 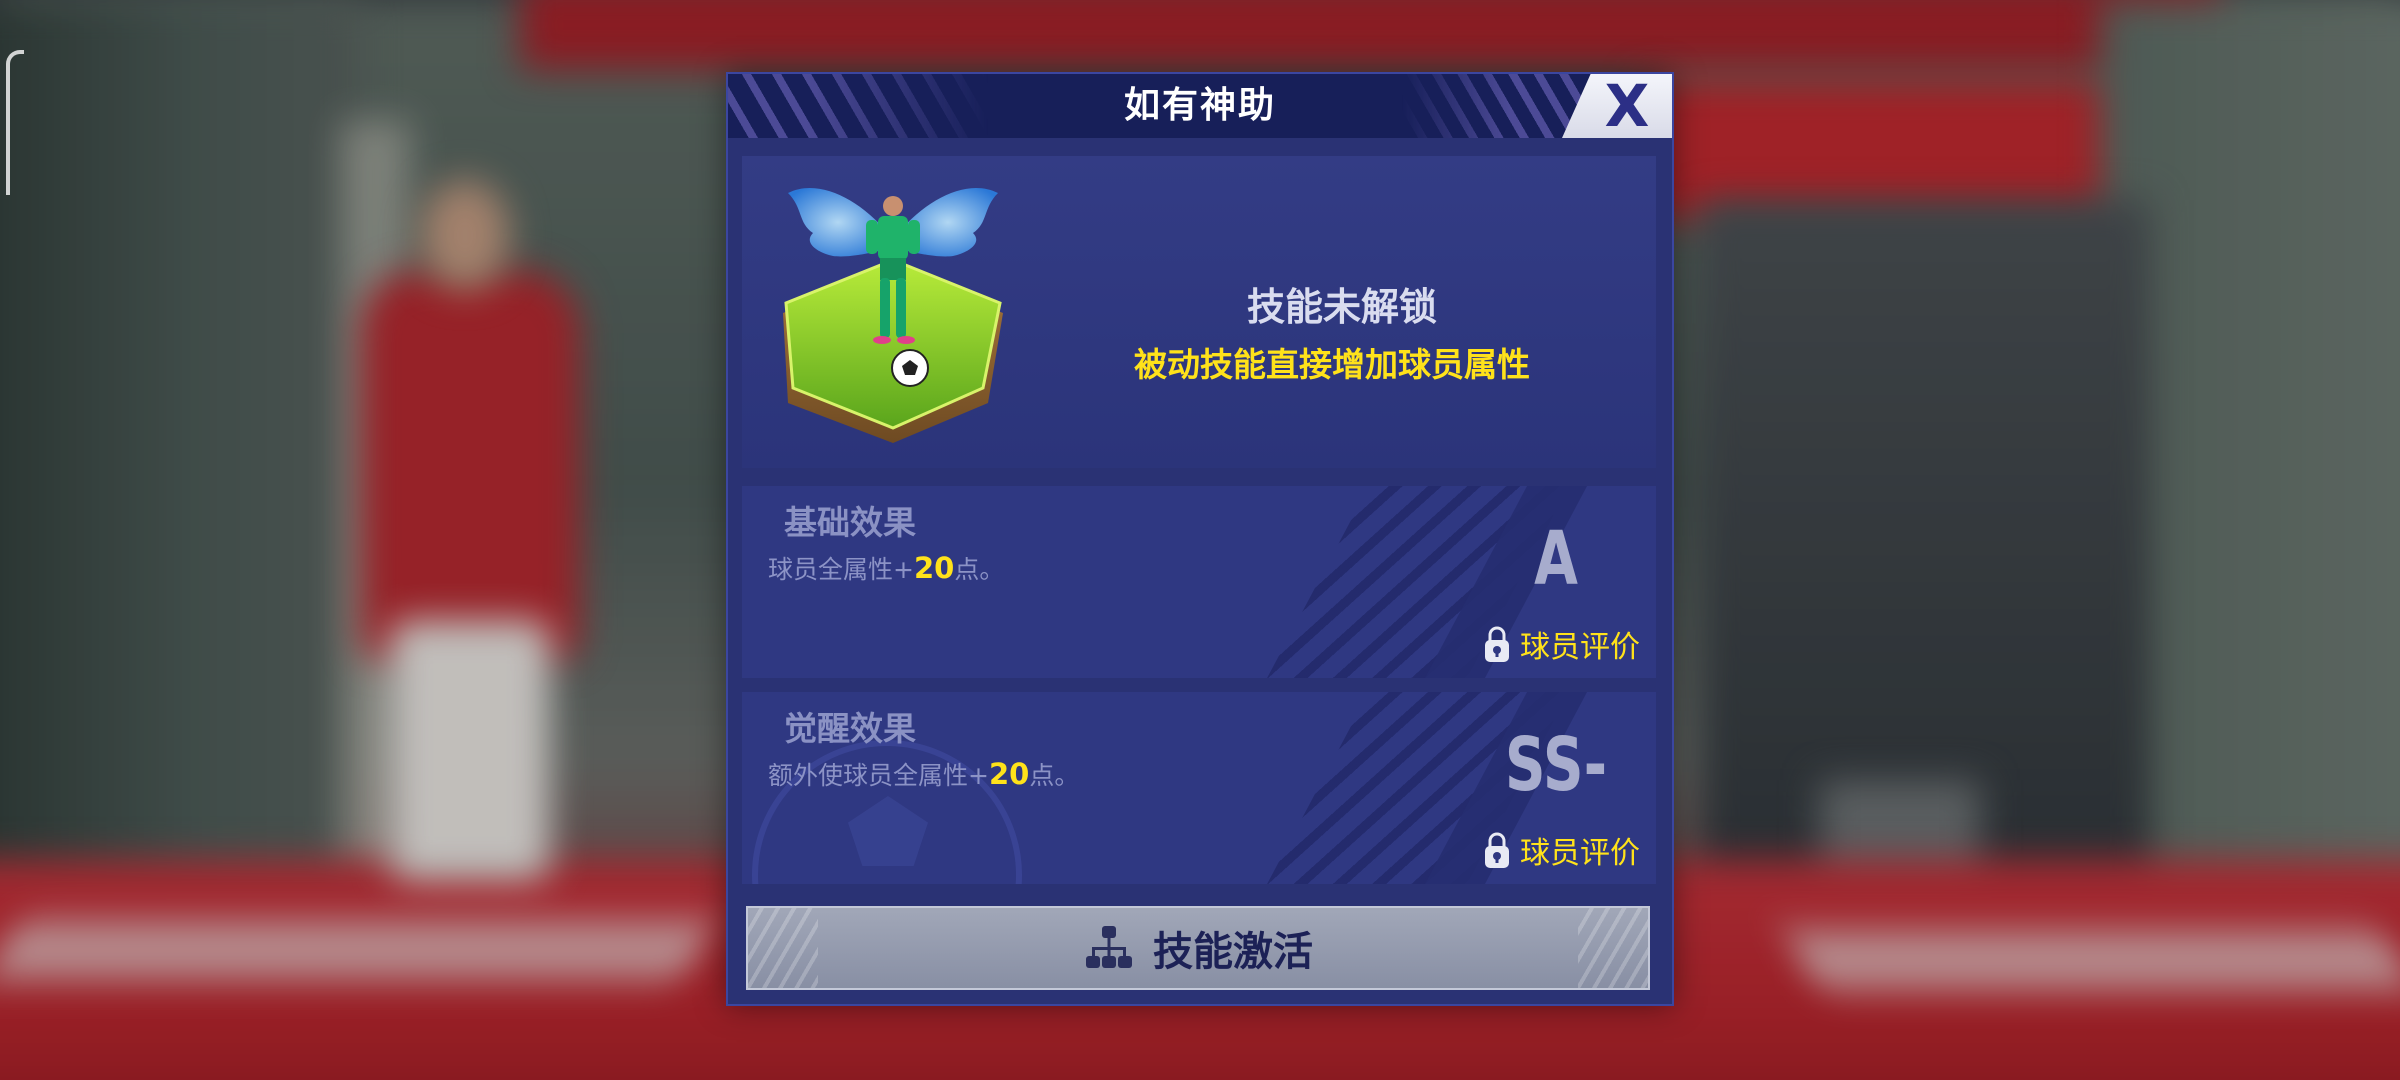 I want to click on skill-icon, so click(x=893, y=315).